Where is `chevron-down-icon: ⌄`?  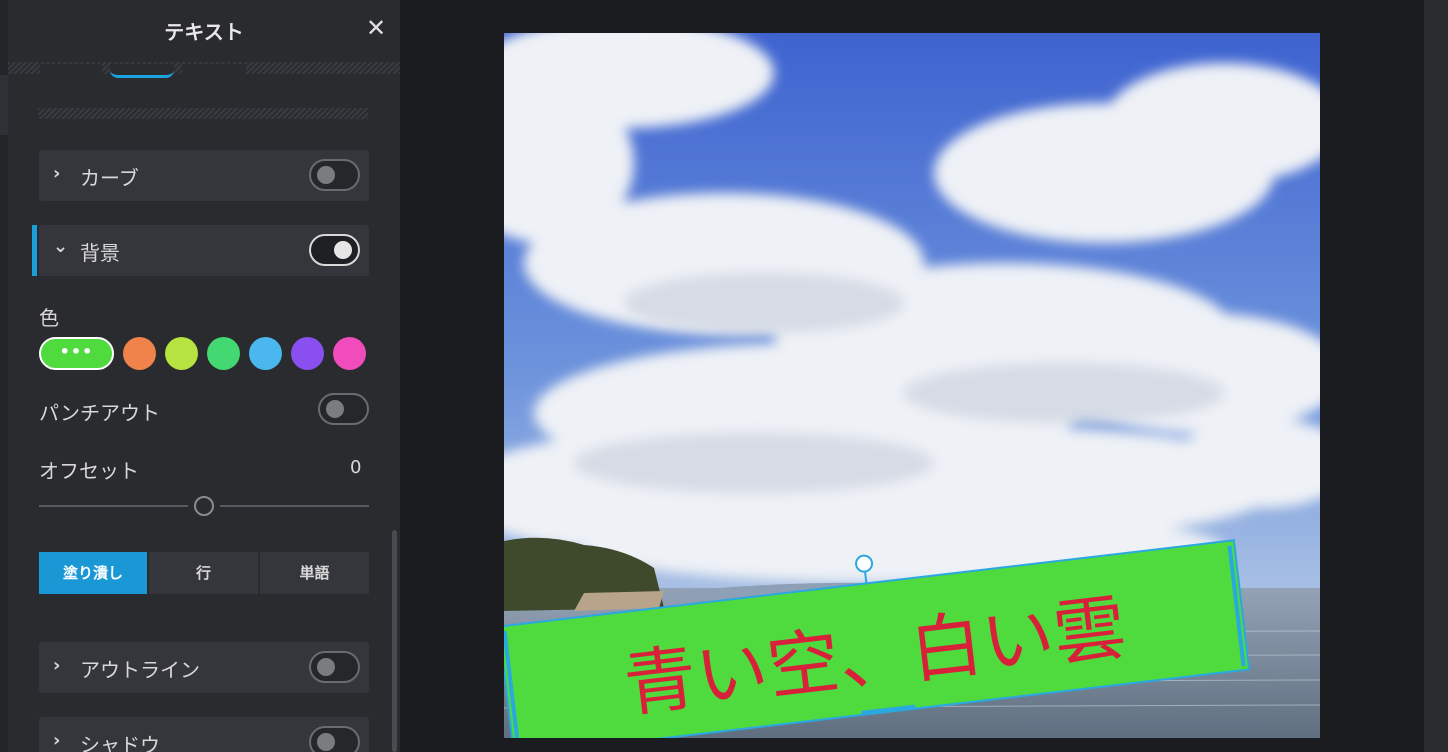 chevron-down-icon: ⌄ is located at coordinates (61, 246).